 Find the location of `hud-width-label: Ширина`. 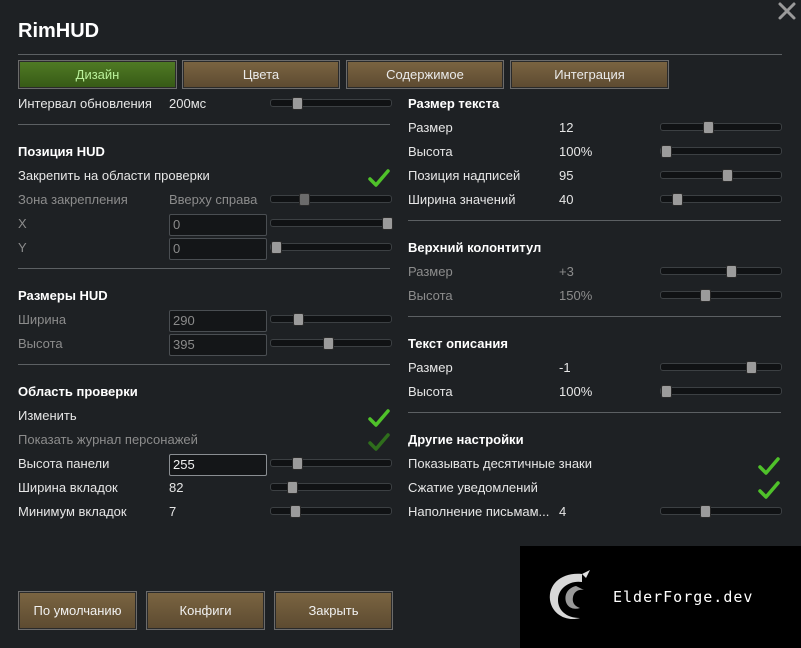

hud-width-label: Ширина is located at coordinates (42, 319).